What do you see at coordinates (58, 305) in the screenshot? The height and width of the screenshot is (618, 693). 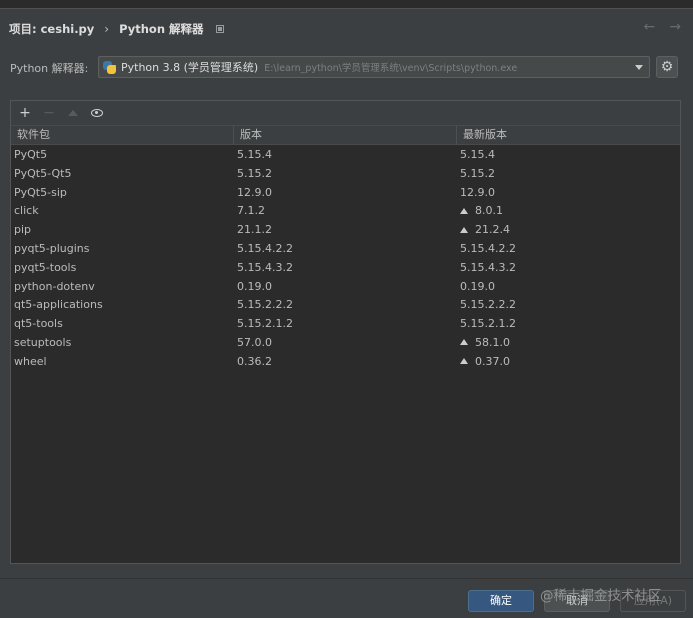 I see `package-name: qt5-applications` at bounding box center [58, 305].